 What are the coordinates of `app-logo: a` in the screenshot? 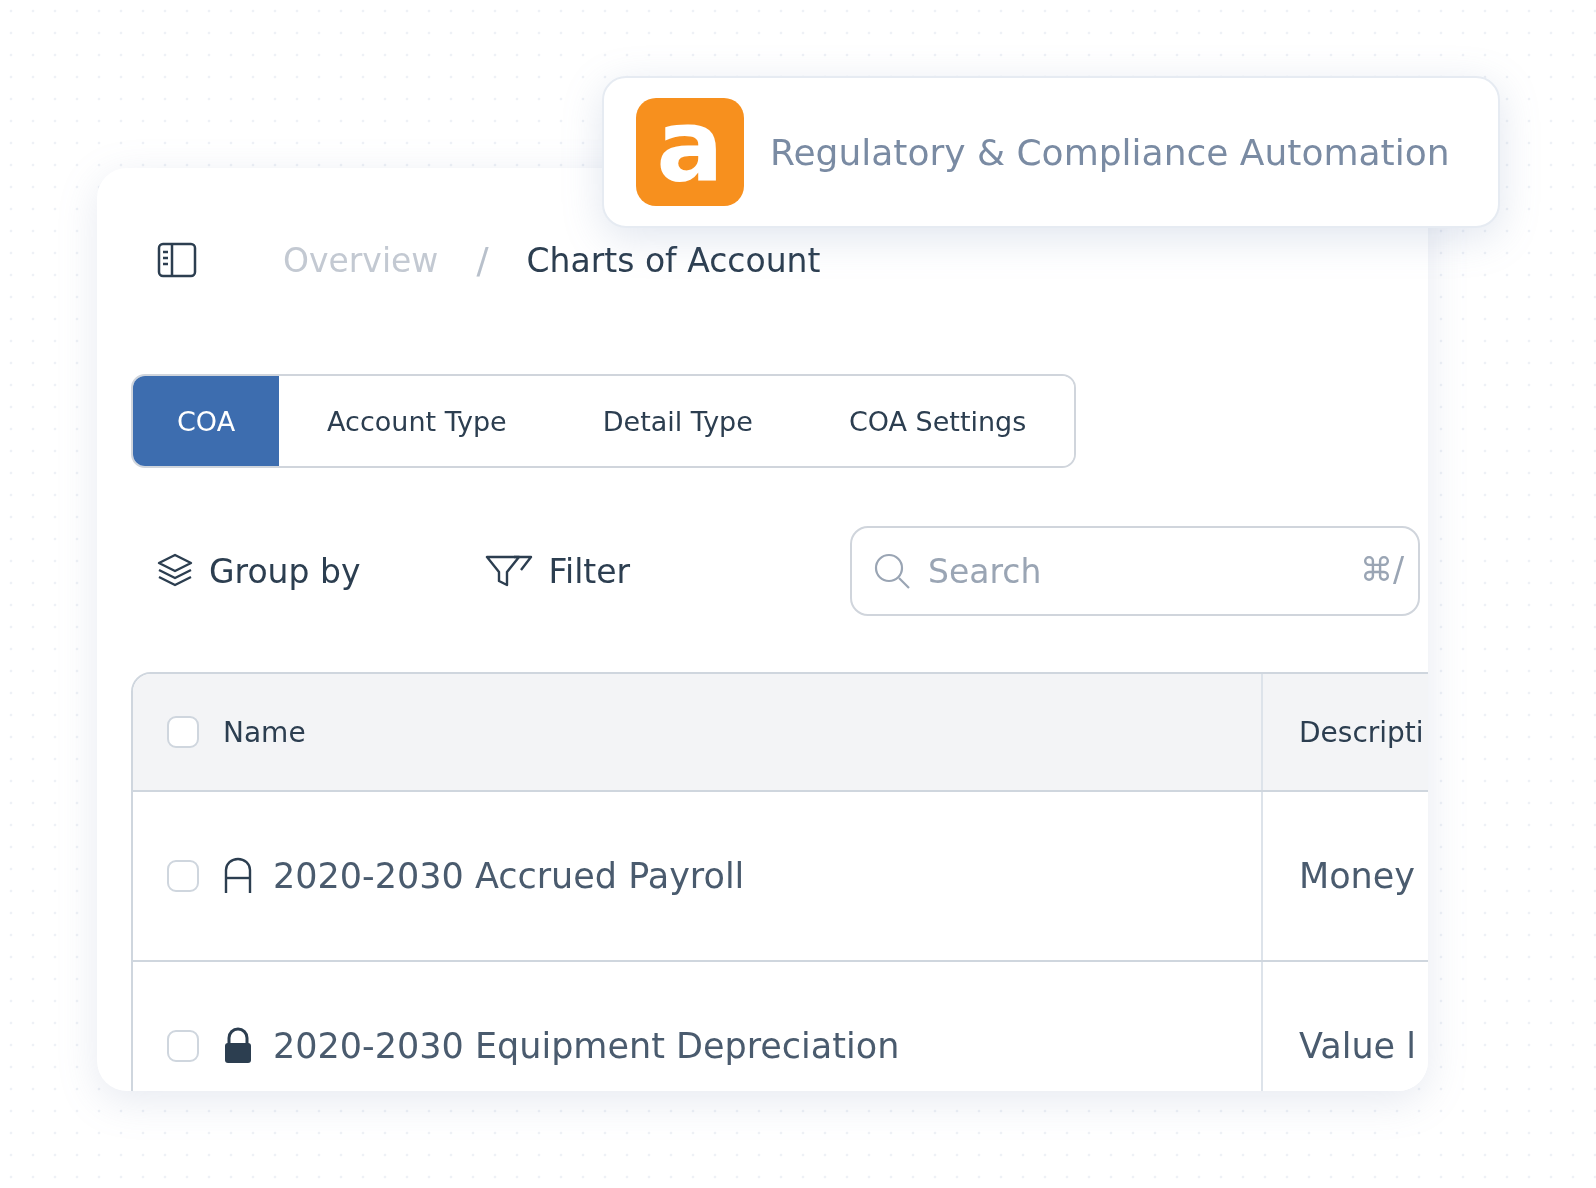 It's located at (690, 152).